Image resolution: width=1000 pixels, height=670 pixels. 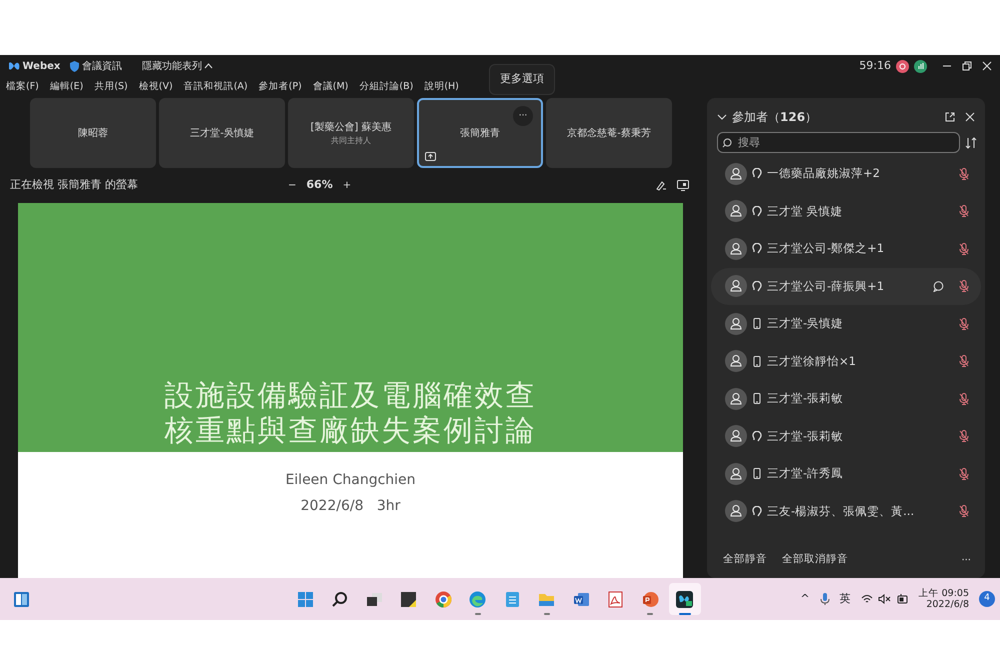 I want to click on participant-row: 三才堂公司-薛振興+1, so click(x=846, y=286).